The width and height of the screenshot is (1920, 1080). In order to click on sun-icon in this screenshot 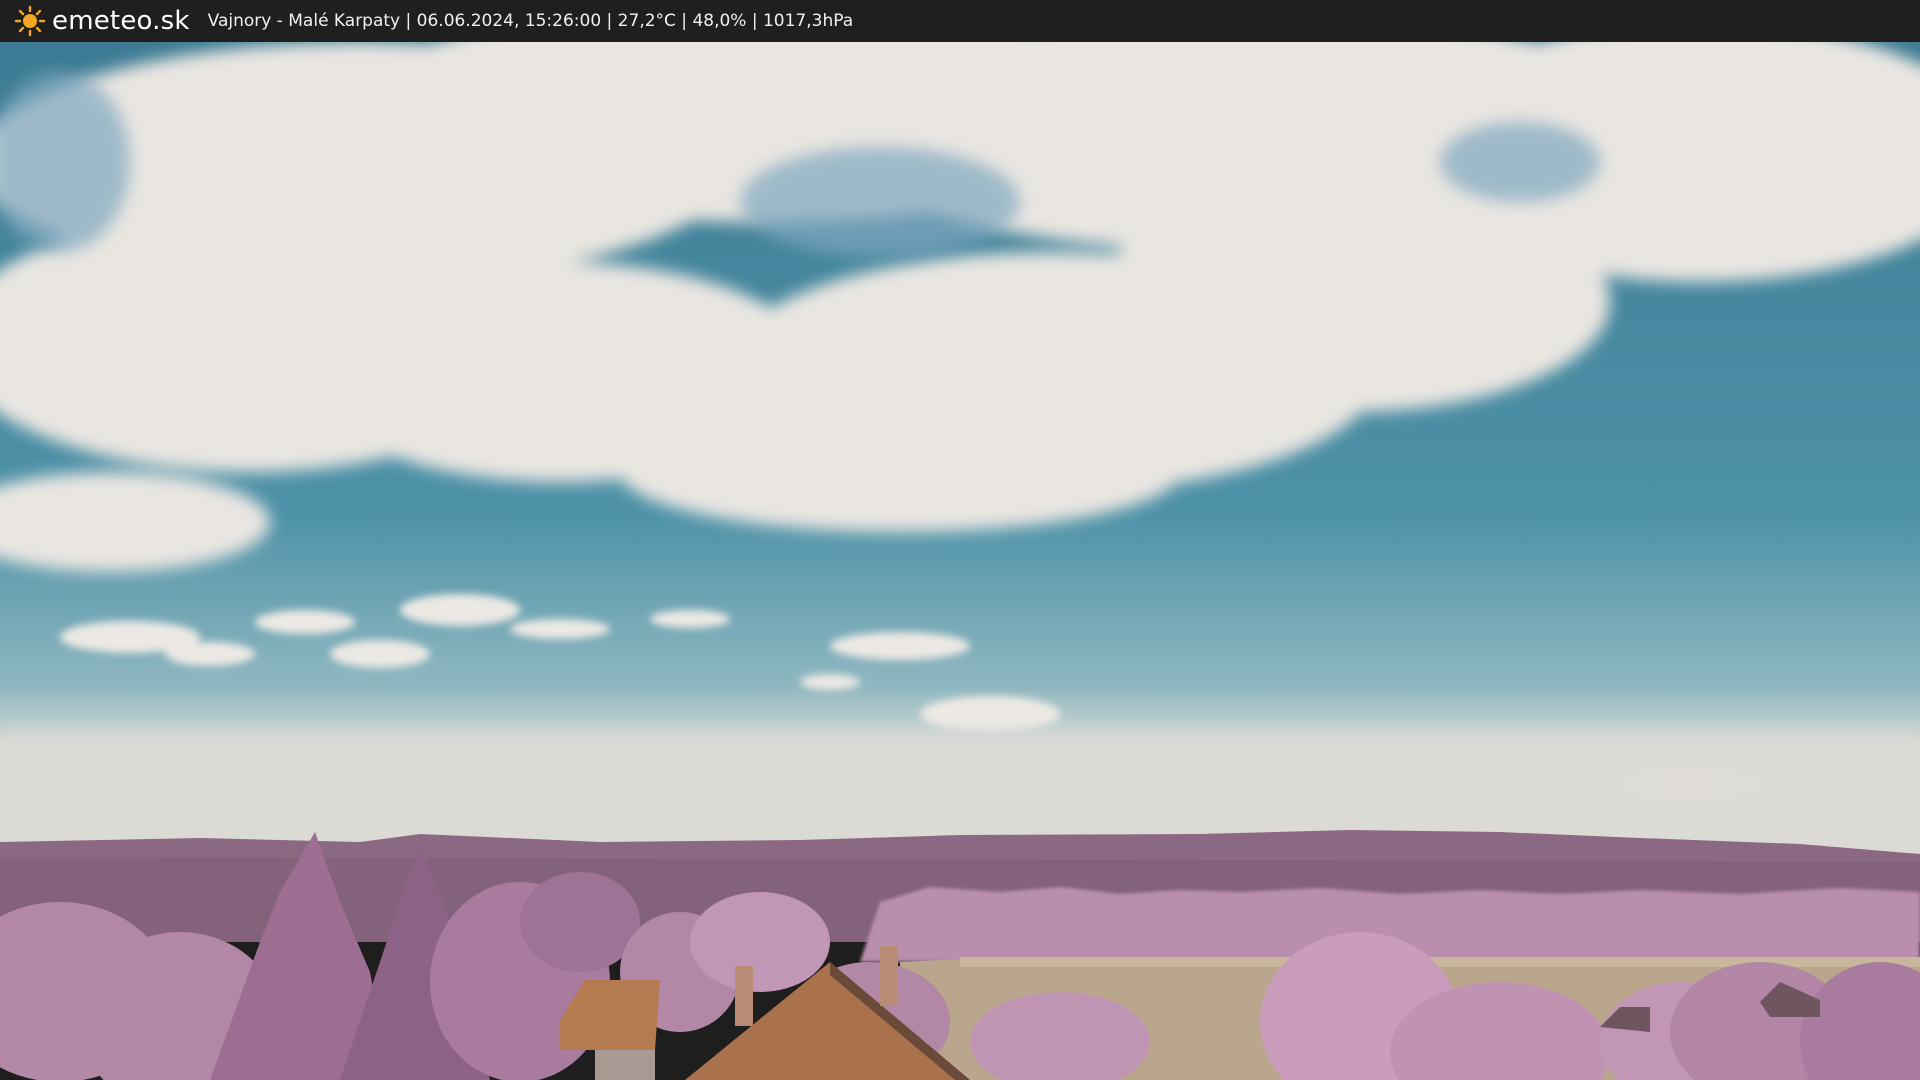, I will do `click(30, 21)`.